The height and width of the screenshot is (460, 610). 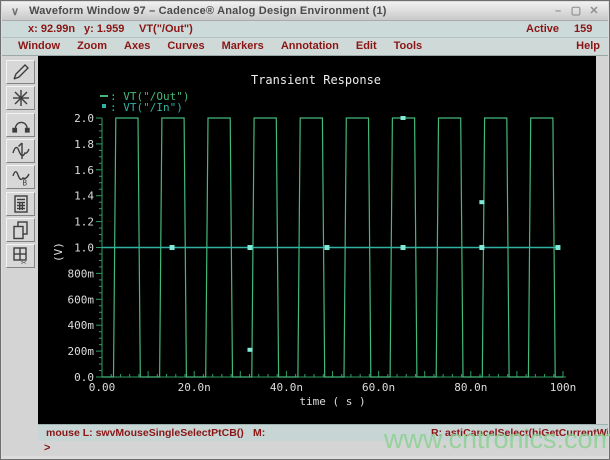 I want to click on y-tick-label: 800m, so click(x=81, y=273).